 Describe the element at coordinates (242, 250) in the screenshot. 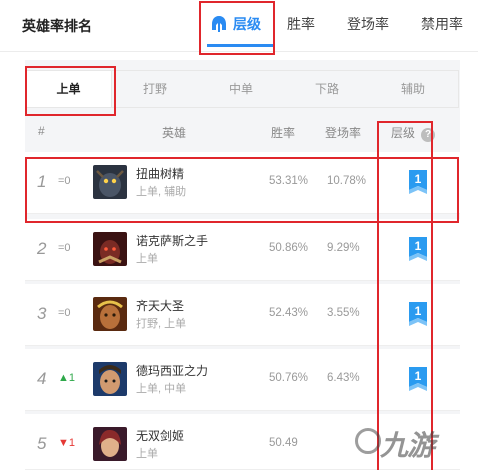

I see `table-row: 2 =0 诺克萨斯之手 上单 50.86% 9.29% 1` at that location.